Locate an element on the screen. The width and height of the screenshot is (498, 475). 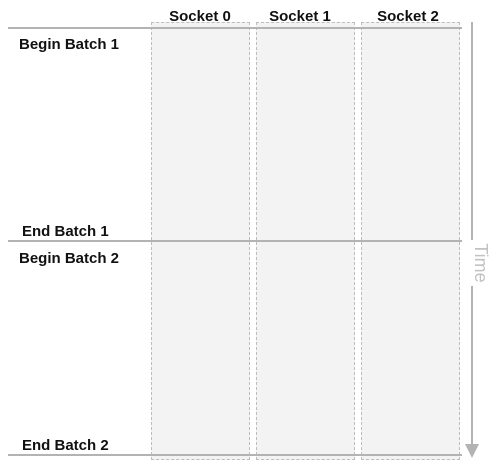
begin-batch-2-label: Begin Batch 2 is located at coordinates (69, 258).